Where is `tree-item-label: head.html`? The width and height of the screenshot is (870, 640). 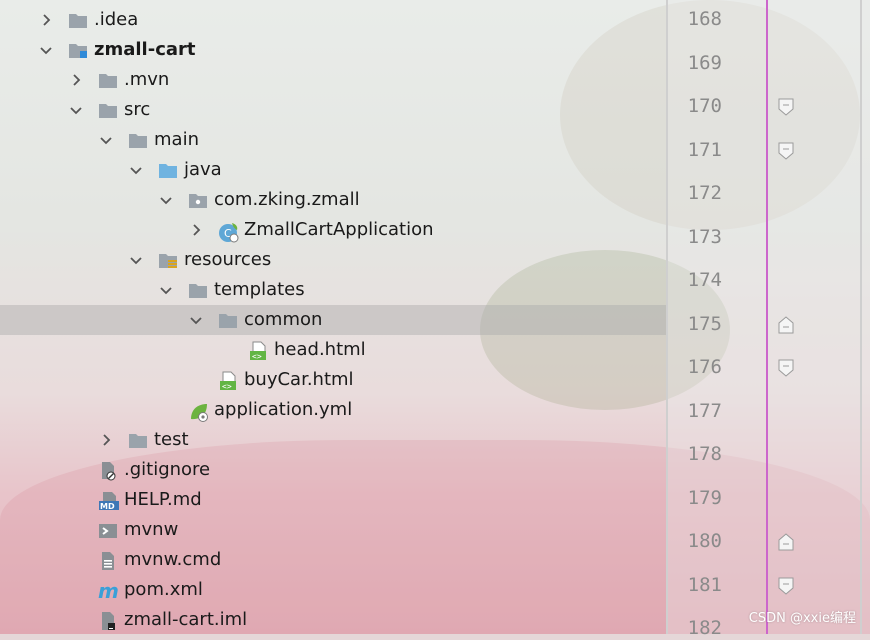 tree-item-label: head.html is located at coordinates (320, 349).